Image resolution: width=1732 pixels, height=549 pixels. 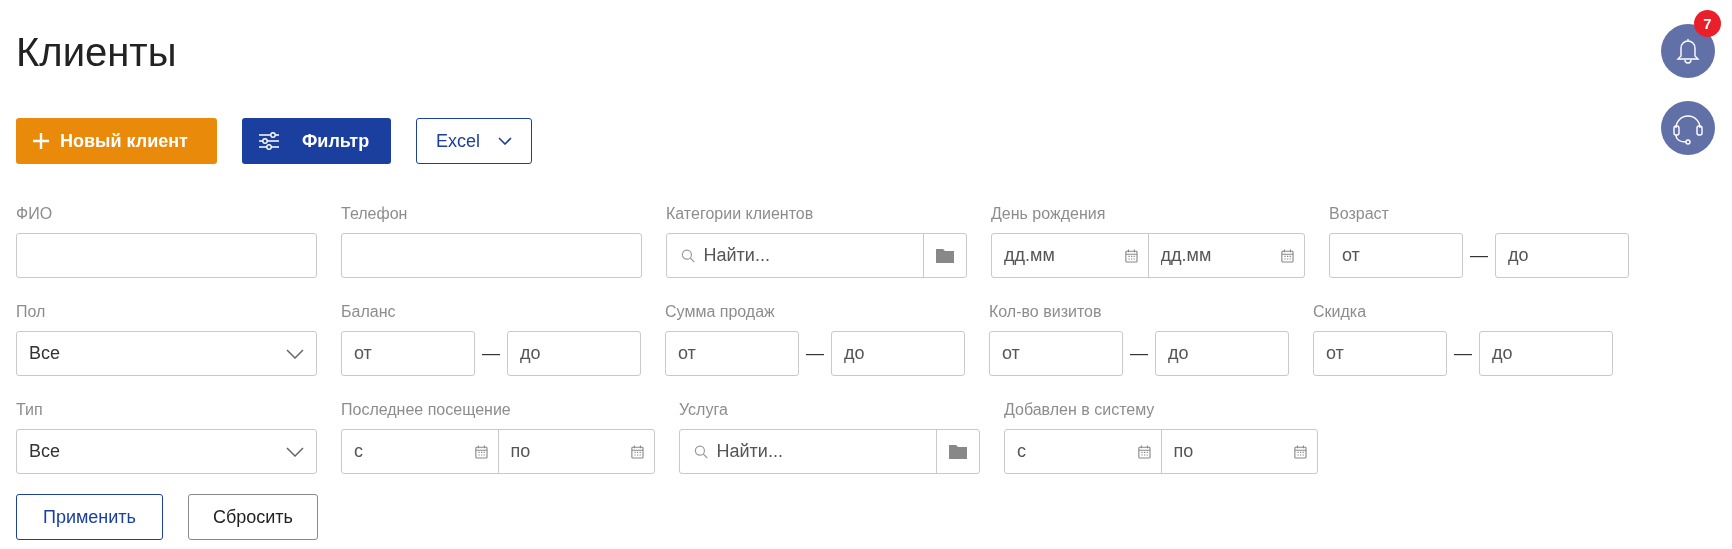 I want to click on field-label: Пол, so click(x=31, y=312).